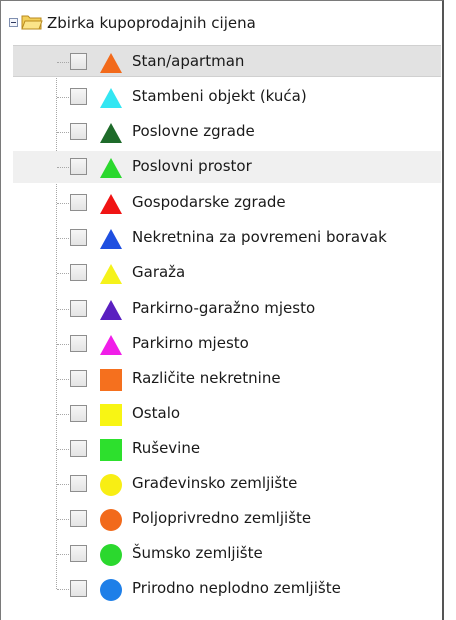  What do you see at coordinates (13, 22) in the screenshot?
I see `collapse-toggle-icon` at bounding box center [13, 22].